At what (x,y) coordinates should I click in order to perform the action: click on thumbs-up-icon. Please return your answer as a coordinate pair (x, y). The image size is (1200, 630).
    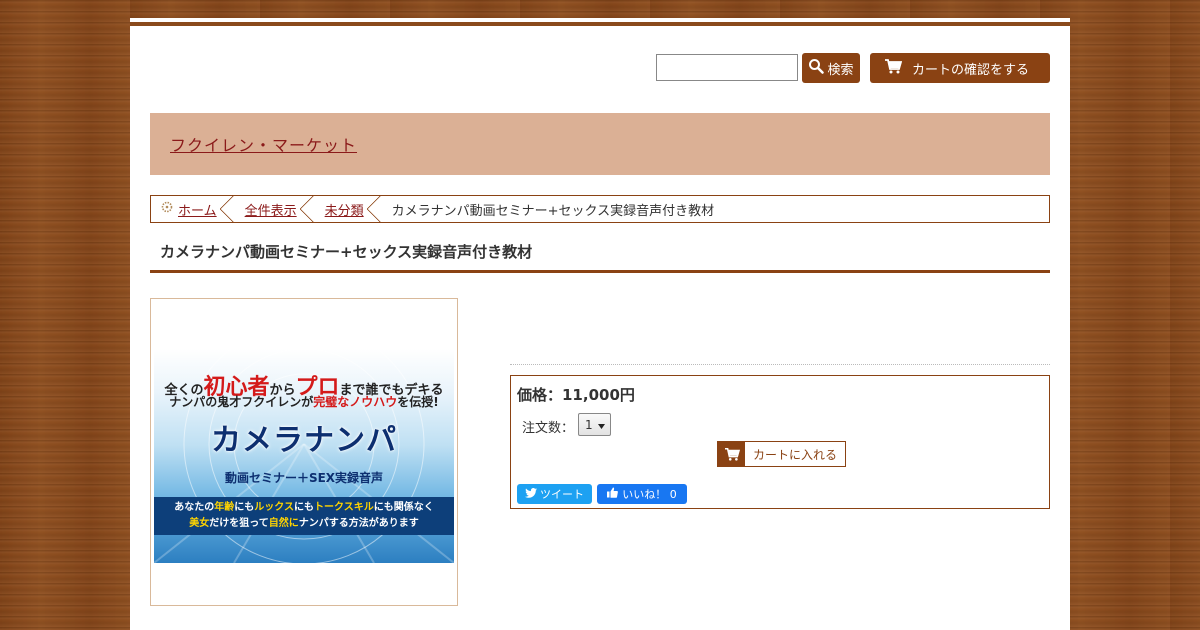
    Looking at the image, I should click on (613, 494).